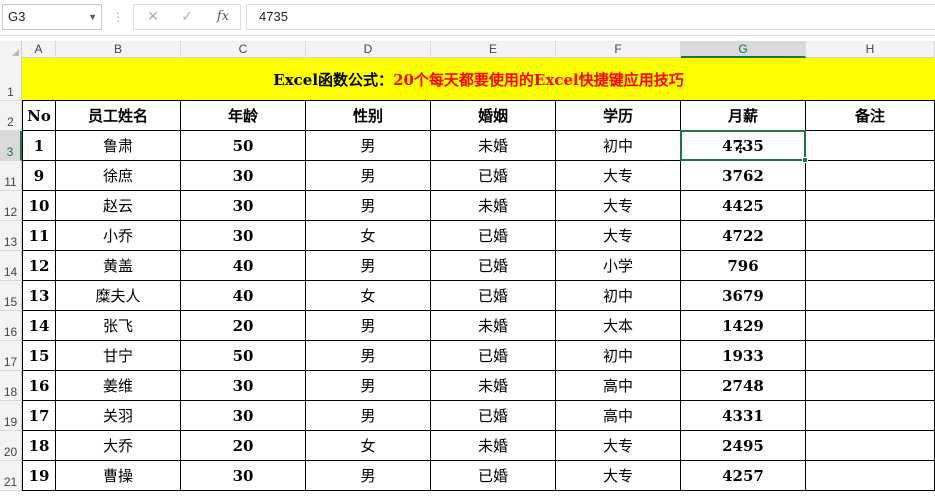 This screenshot has width=935, height=504. I want to click on column-header-h: H, so click(870, 49).